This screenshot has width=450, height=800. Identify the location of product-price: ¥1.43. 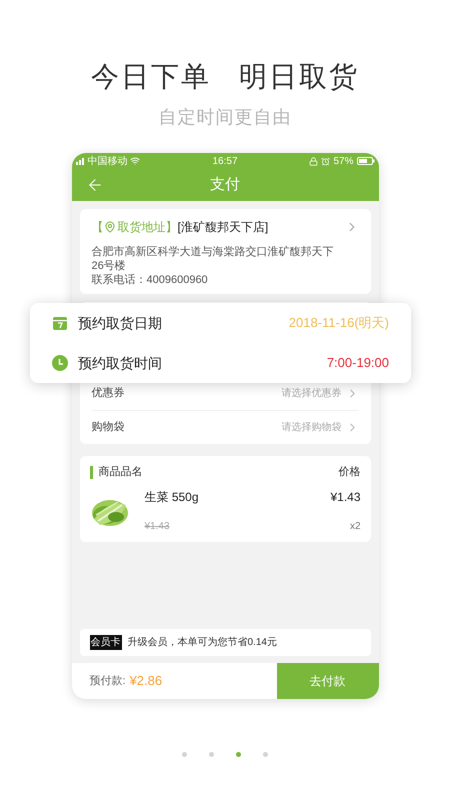
(345, 497).